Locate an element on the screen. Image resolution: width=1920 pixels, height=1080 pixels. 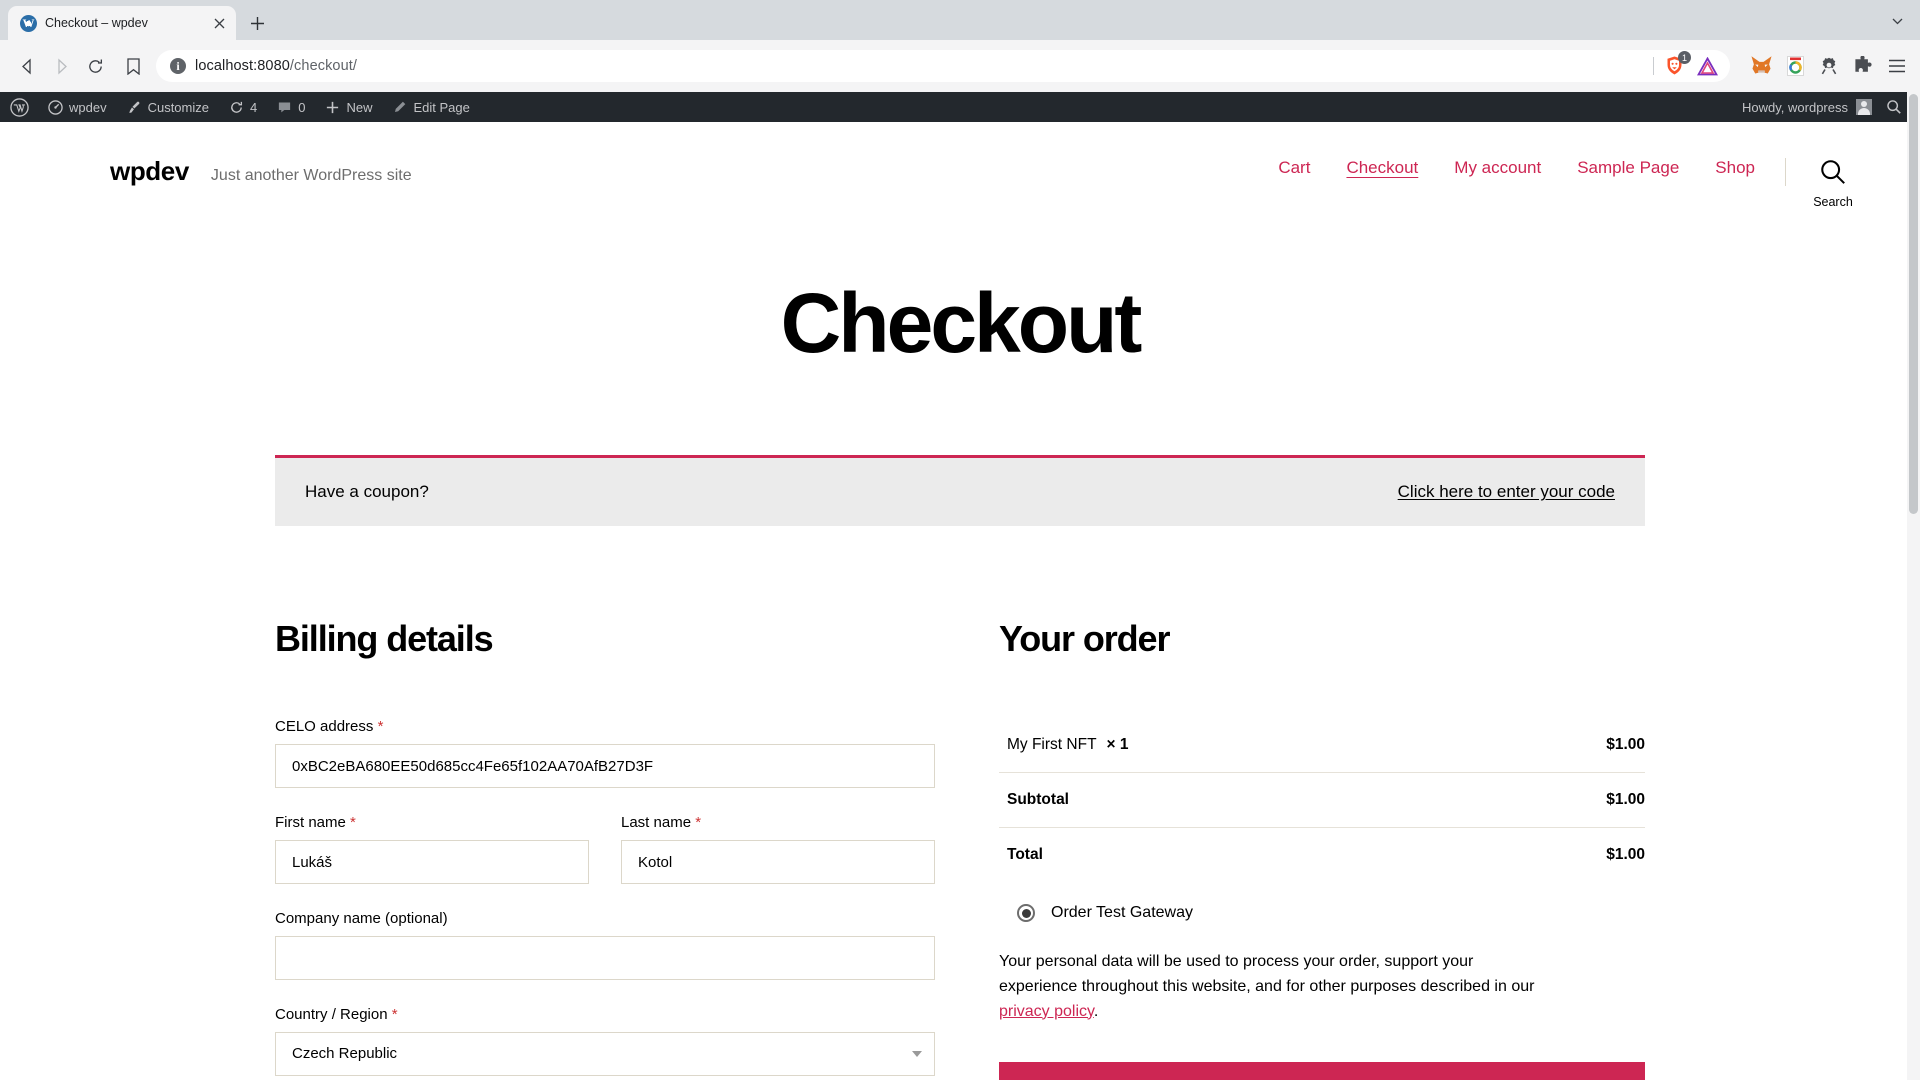
nav-item-shop: Shop is located at coordinates (1735, 168).